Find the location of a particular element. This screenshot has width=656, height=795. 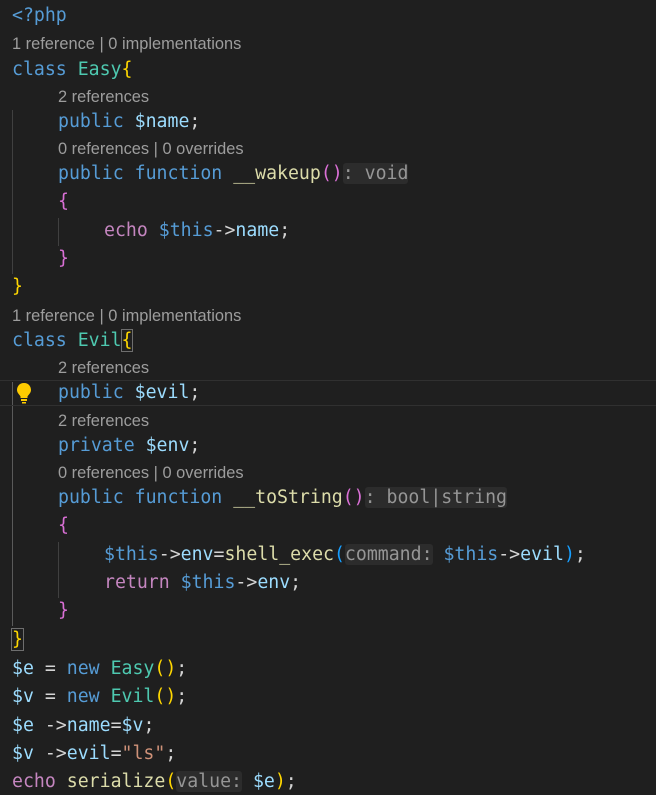

codelens-prop-name: 2 references is located at coordinates (103, 97).